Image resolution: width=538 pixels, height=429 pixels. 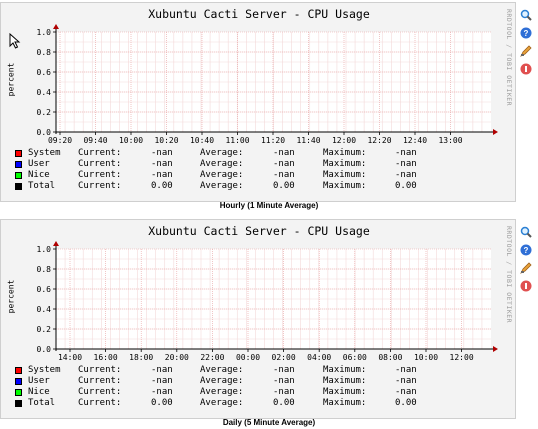 What do you see at coordinates (56, 243) in the screenshot?
I see `y-axis-arrow` at bounding box center [56, 243].